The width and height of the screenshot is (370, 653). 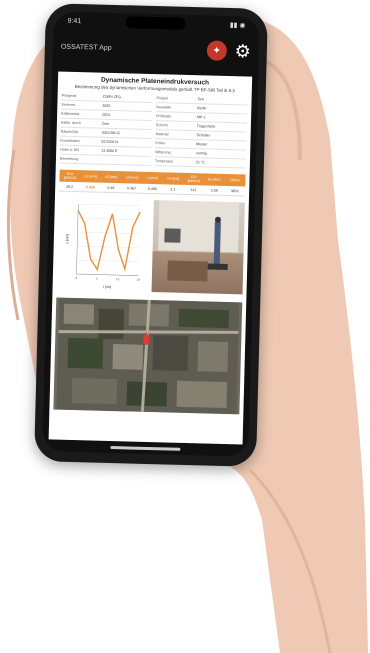 I want to click on metric-header: Ev2 [MN/m²], so click(x=193, y=179).